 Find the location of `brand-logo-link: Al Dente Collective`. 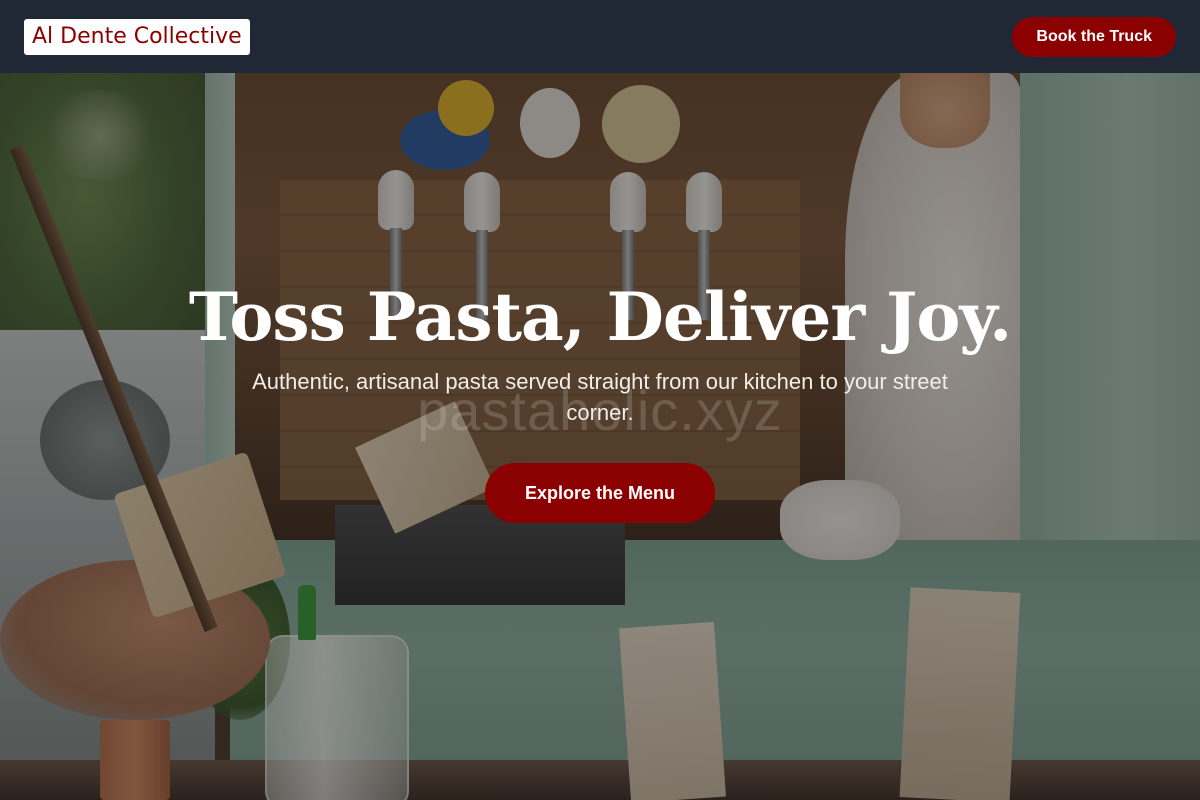

brand-logo-link: Al Dente Collective is located at coordinates (137, 36).